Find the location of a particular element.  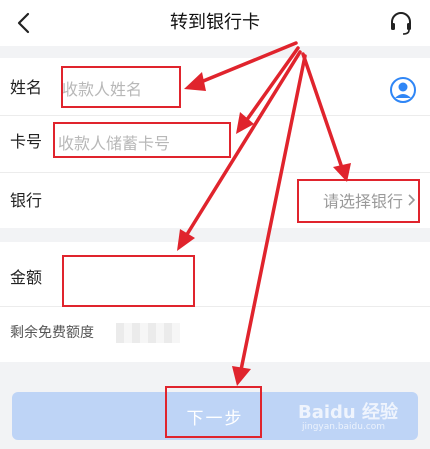

chevron-left-icon is located at coordinates (23, 23).